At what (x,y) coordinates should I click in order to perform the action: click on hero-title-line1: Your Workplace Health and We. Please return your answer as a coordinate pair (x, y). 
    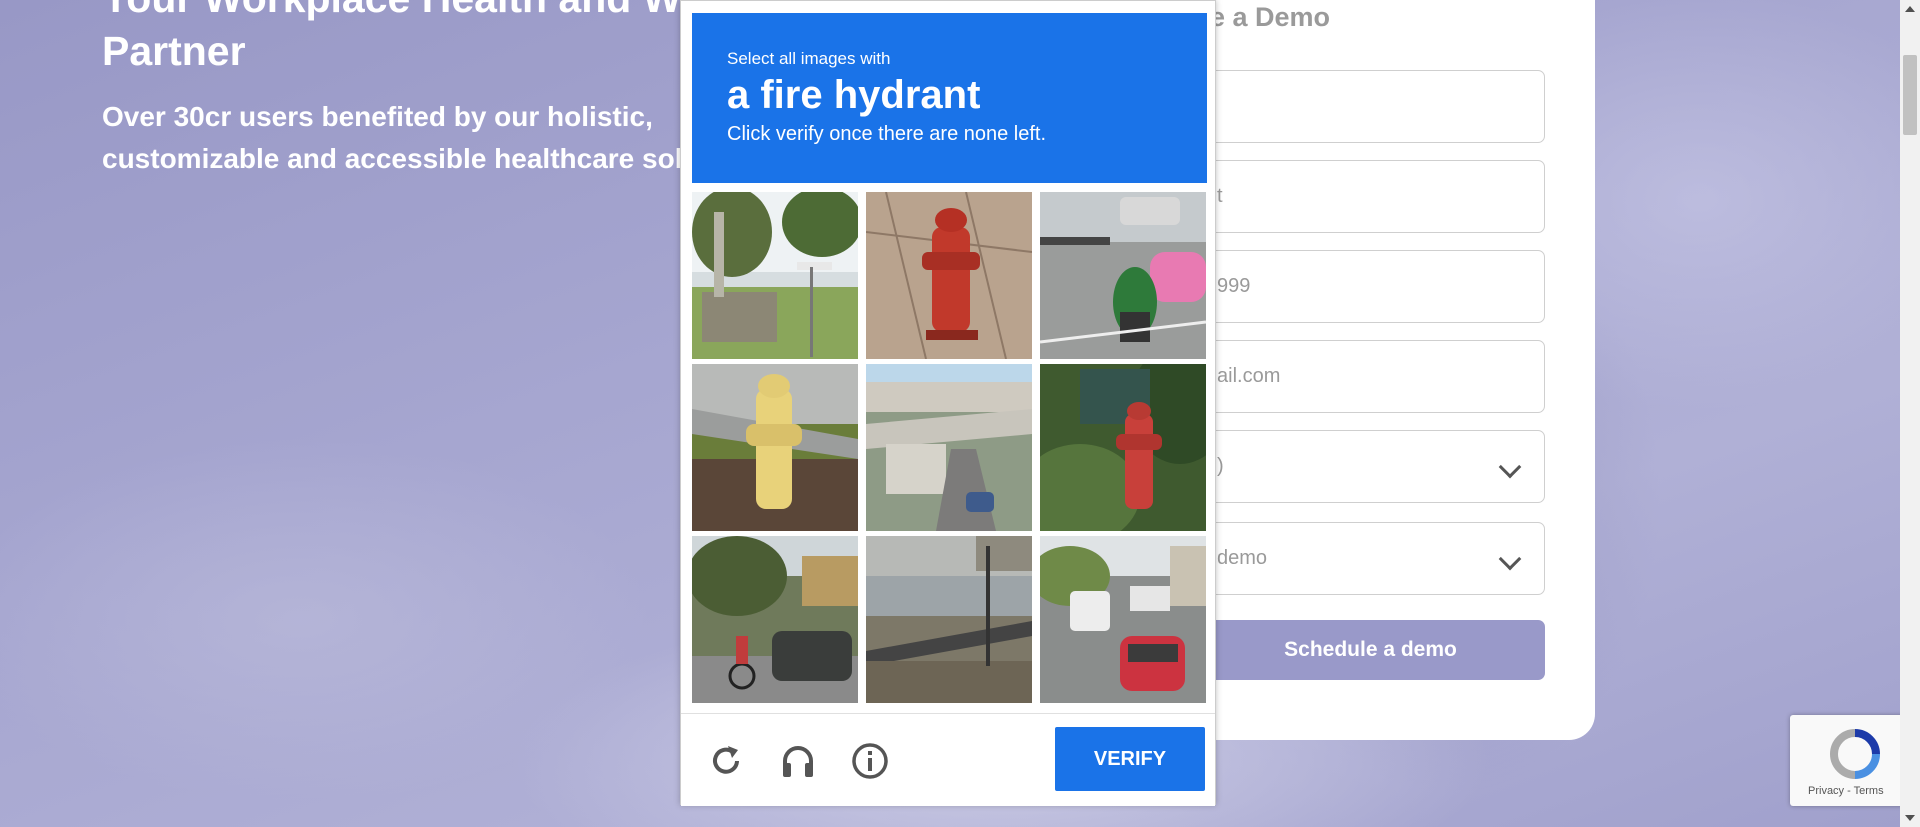
    Looking at the image, I should click on (402, 10).